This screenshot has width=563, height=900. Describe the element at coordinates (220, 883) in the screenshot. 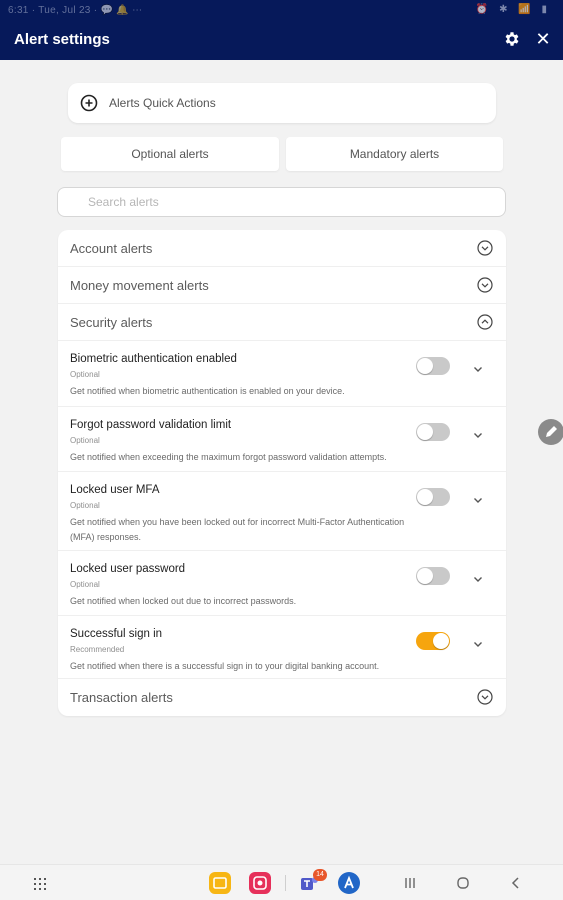

I see `folder-app-icon` at that location.